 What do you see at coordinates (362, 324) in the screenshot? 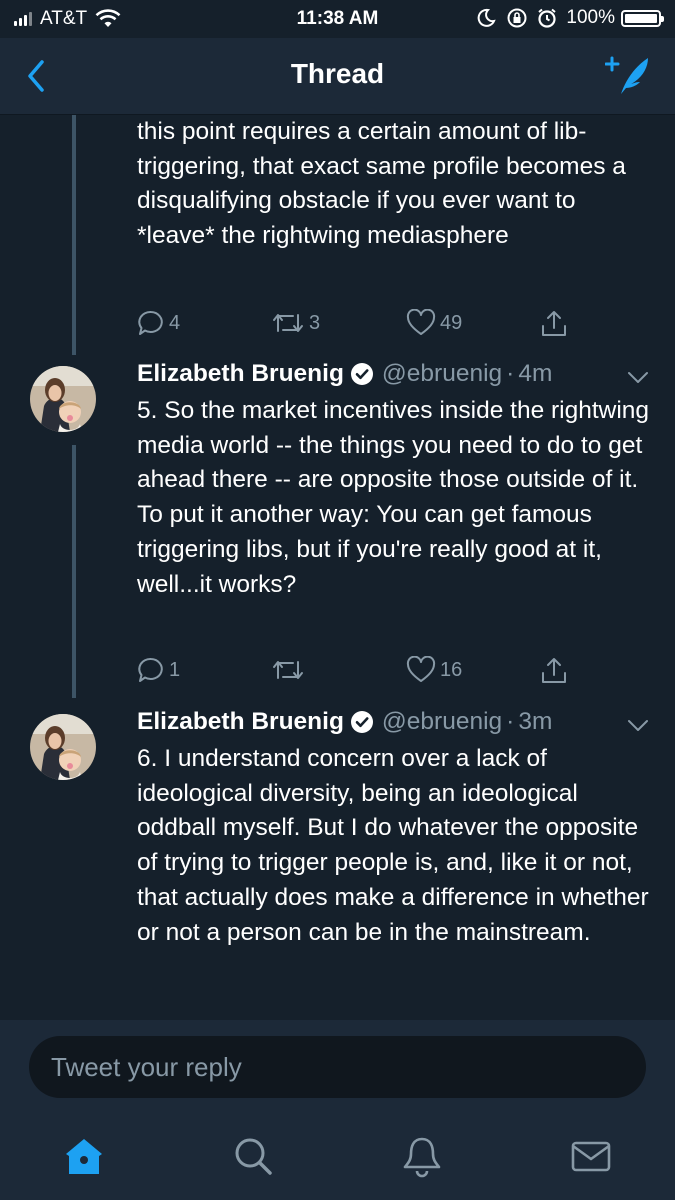
I see `tweet-actions: 4 3 49` at bounding box center [362, 324].